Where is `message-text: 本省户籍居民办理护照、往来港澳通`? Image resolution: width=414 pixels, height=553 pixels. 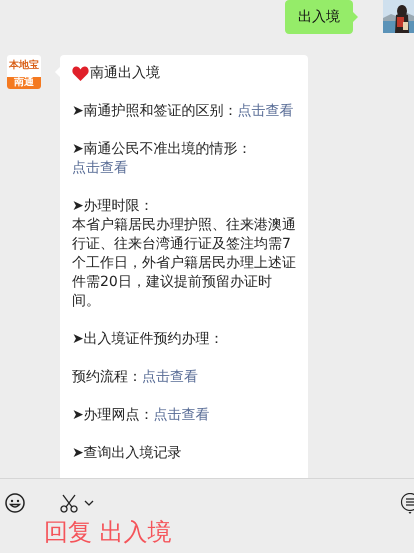
message-text: 本省户籍居民办理护照、往来港澳通 is located at coordinates (184, 225).